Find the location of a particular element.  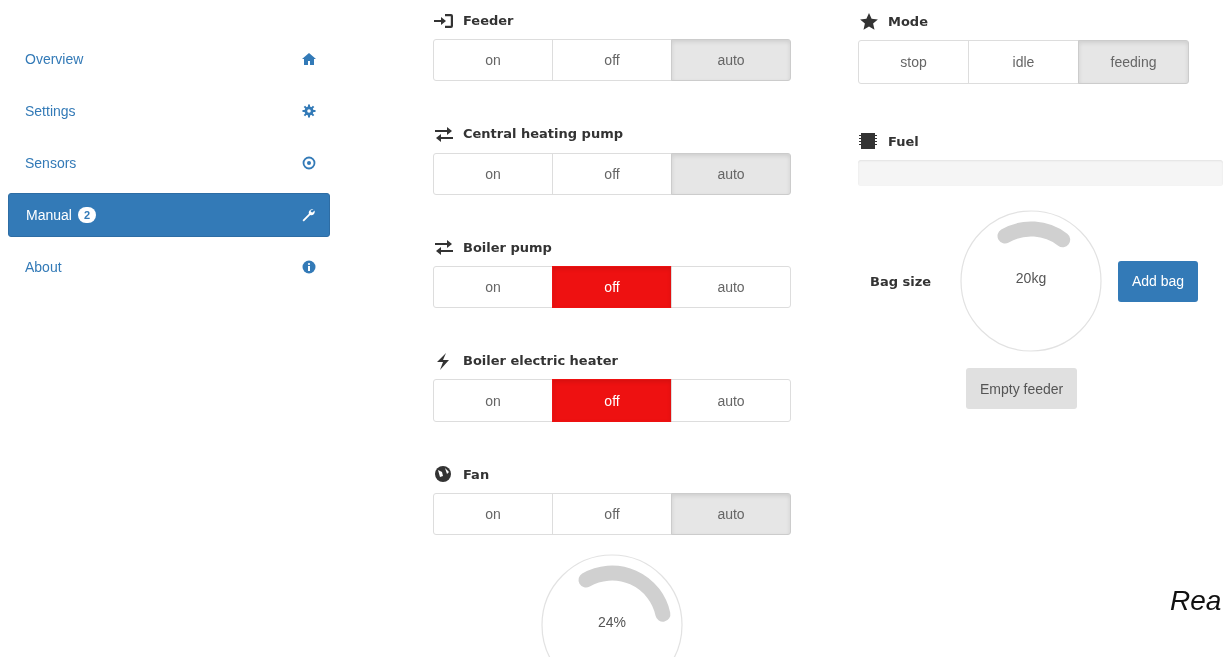

nav-item: About is located at coordinates (169, 267).